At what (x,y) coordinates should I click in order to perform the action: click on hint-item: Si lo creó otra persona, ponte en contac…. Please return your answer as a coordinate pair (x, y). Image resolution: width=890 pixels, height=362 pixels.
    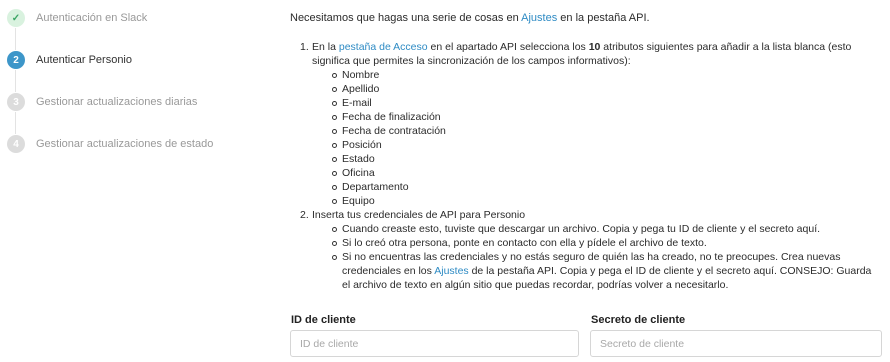
    Looking at the image, I should click on (607, 243).